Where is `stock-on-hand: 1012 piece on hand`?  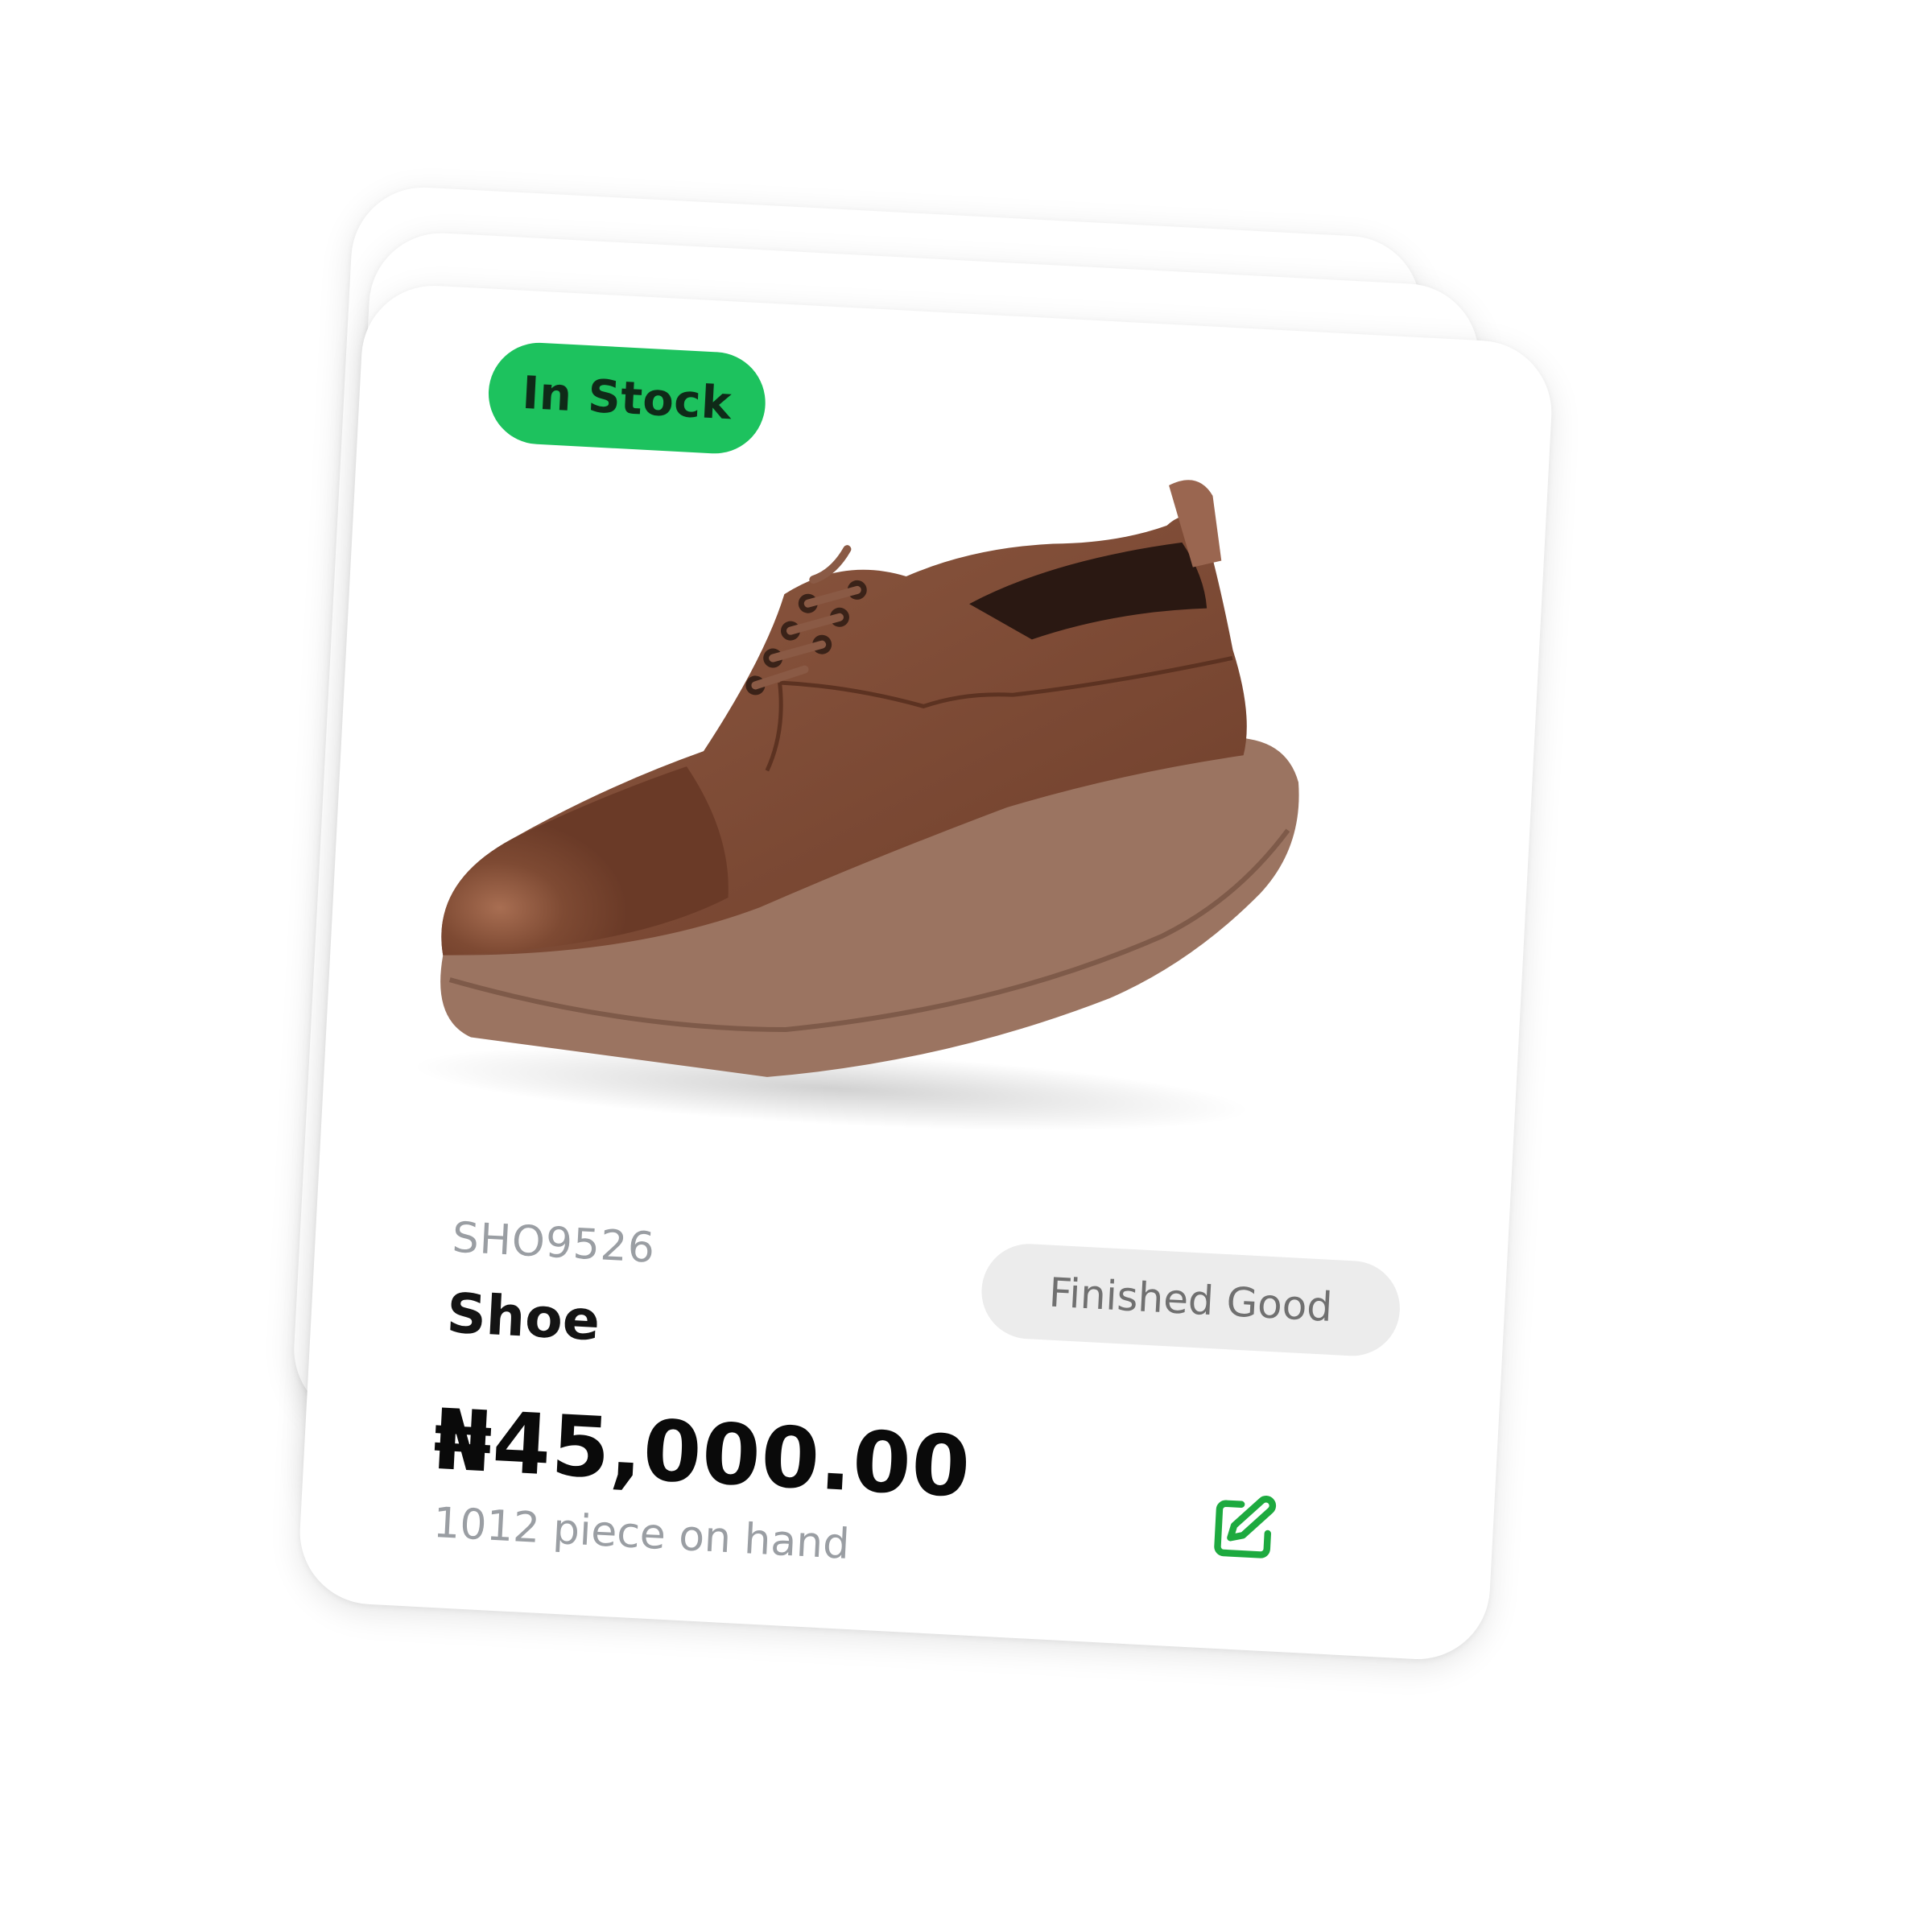 stock-on-hand: 1012 piece on hand is located at coordinates (641, 1533).